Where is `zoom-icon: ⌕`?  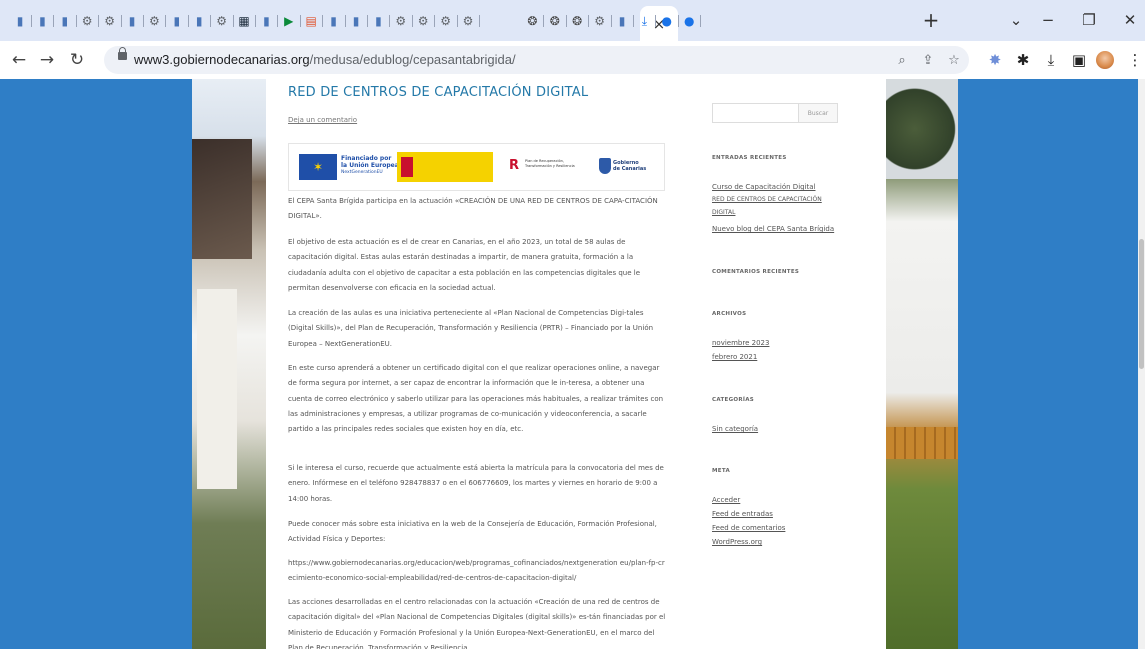 zoom-icon: ⌕ is located at coordinates (902, 60).